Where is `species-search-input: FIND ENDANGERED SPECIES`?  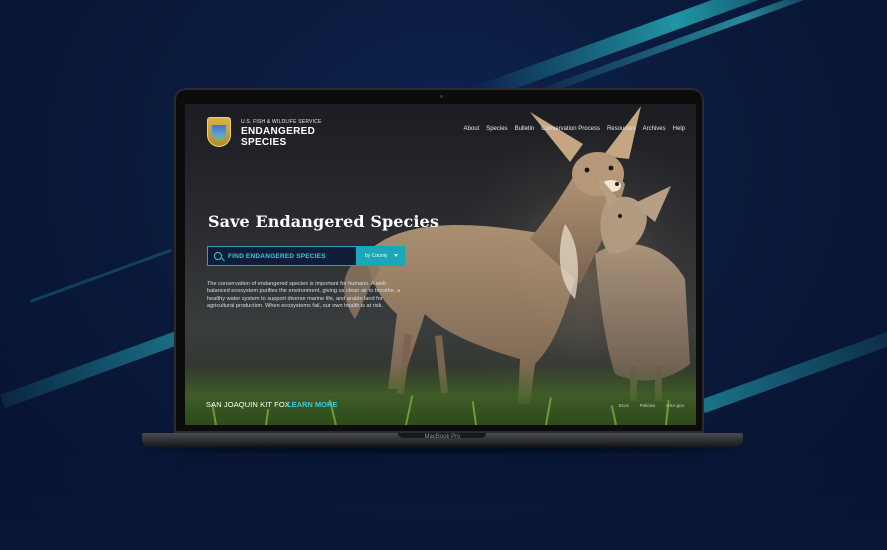
species-search-input: FIND ENDANGERED SPECIES is located at coordinates (282, 256).